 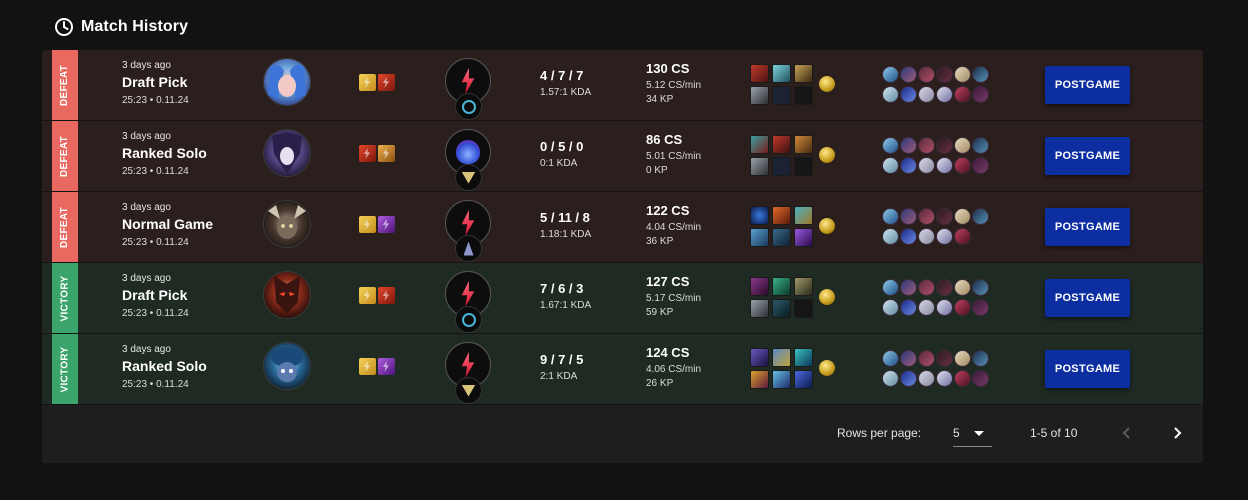 What do you see at coordinates (674, 156) in the screenshot?
I see `cs-per-min: 5.01 CS/min` at bounding box center [674, 156].